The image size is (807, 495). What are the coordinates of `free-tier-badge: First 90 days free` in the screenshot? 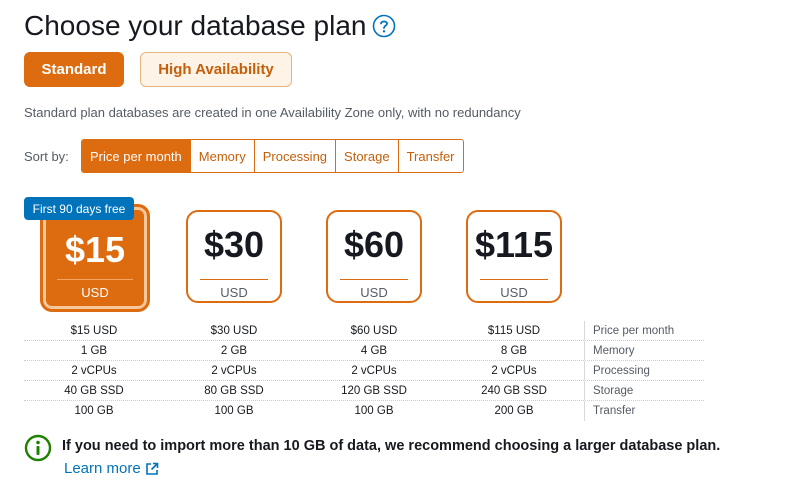 It's located at (79, 208).